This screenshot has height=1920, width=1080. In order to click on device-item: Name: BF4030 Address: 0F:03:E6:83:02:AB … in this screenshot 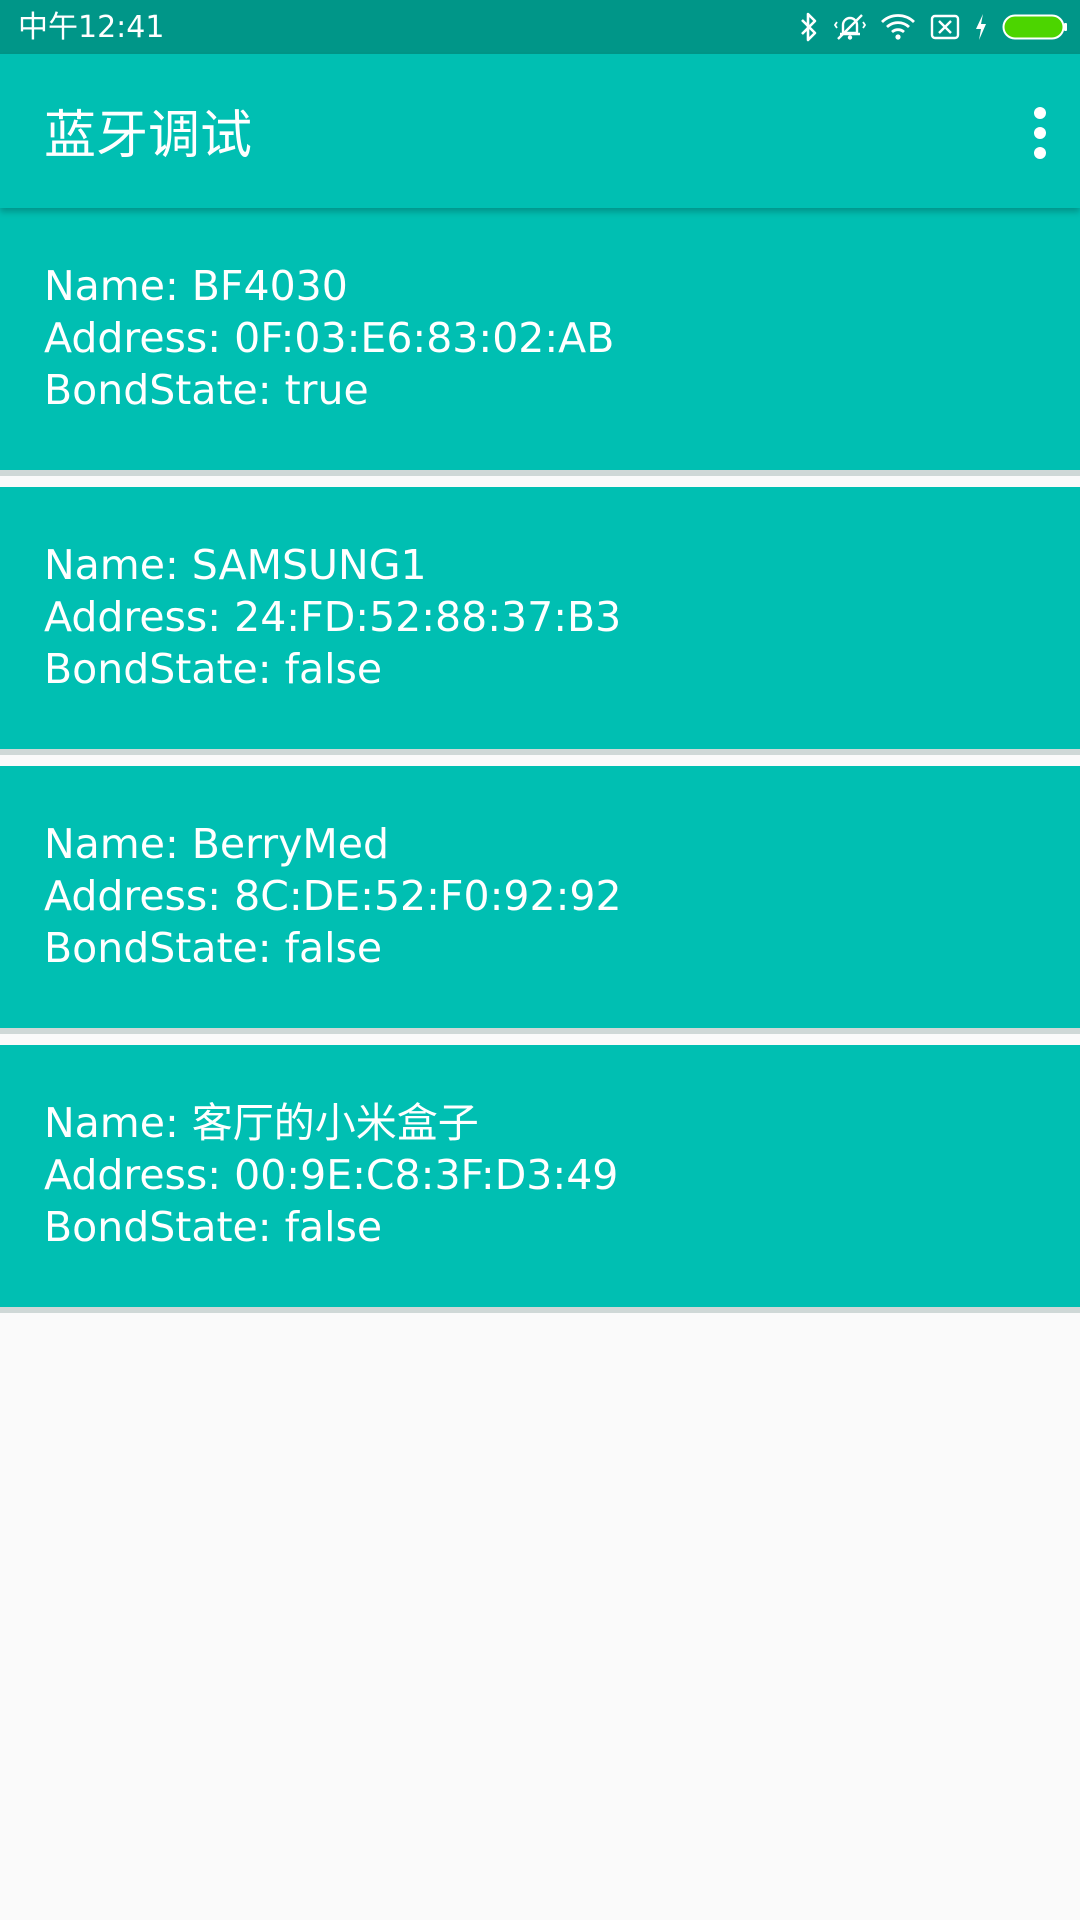, I will do `click(540, 342)`.